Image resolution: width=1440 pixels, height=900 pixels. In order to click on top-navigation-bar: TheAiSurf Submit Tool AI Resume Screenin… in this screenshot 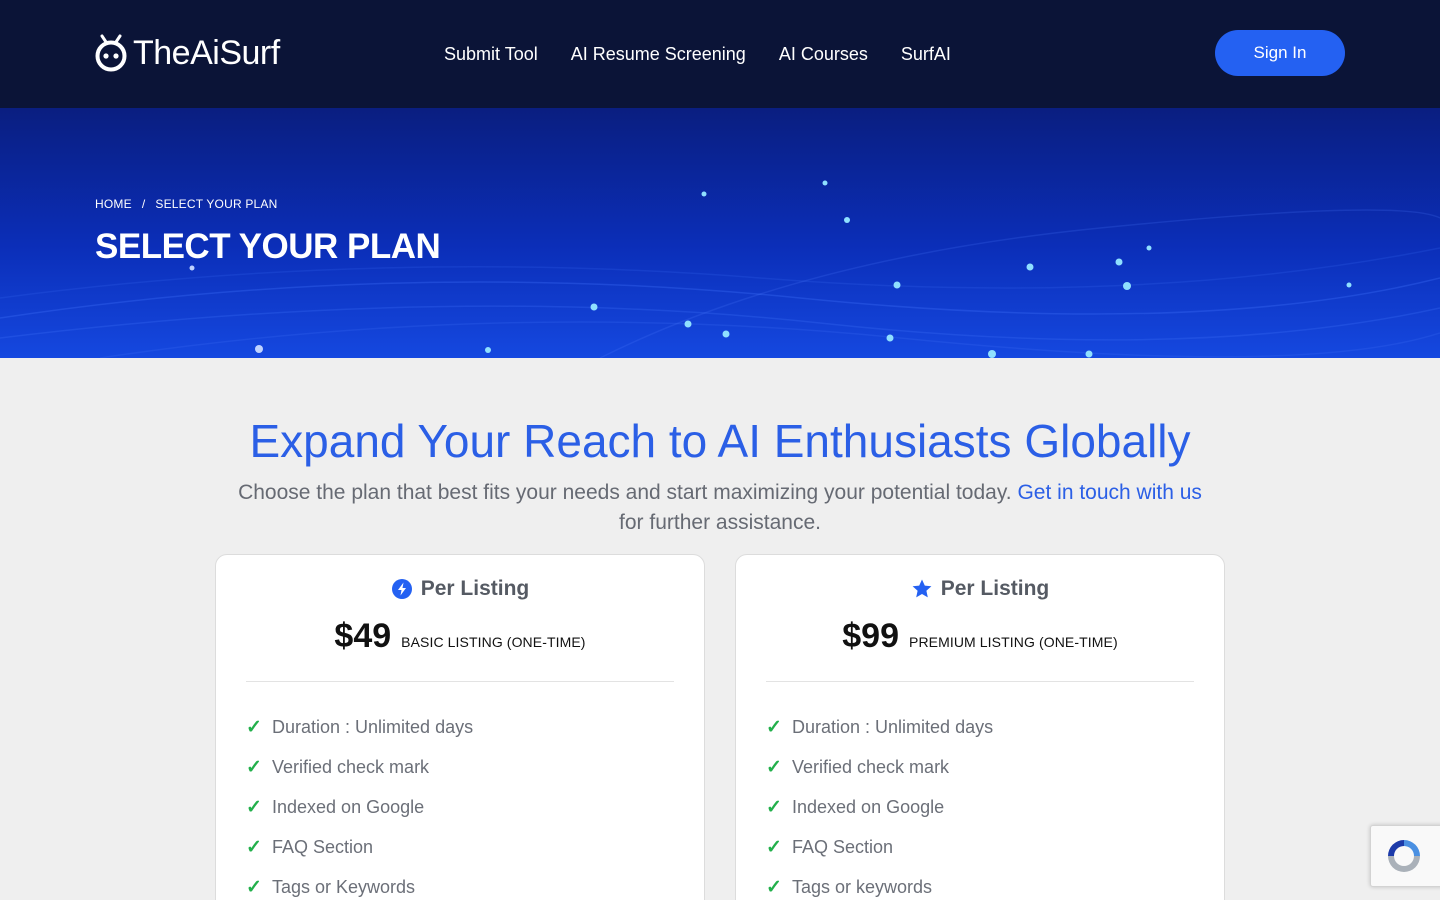, I will do `click(720, 54)`.